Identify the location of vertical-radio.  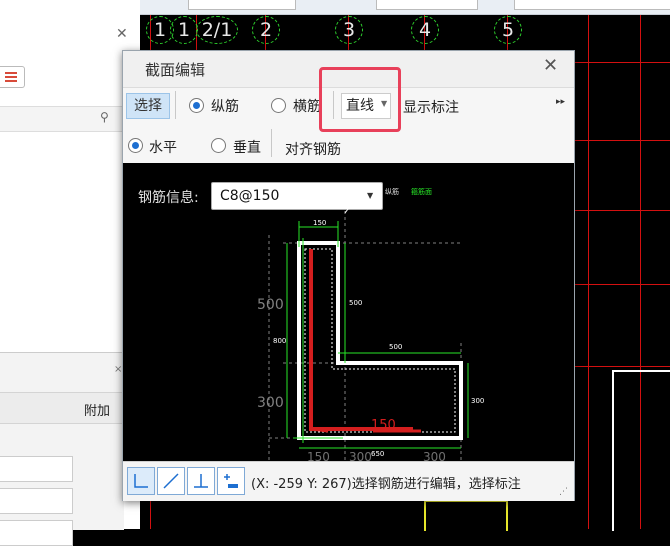
(218, 145).